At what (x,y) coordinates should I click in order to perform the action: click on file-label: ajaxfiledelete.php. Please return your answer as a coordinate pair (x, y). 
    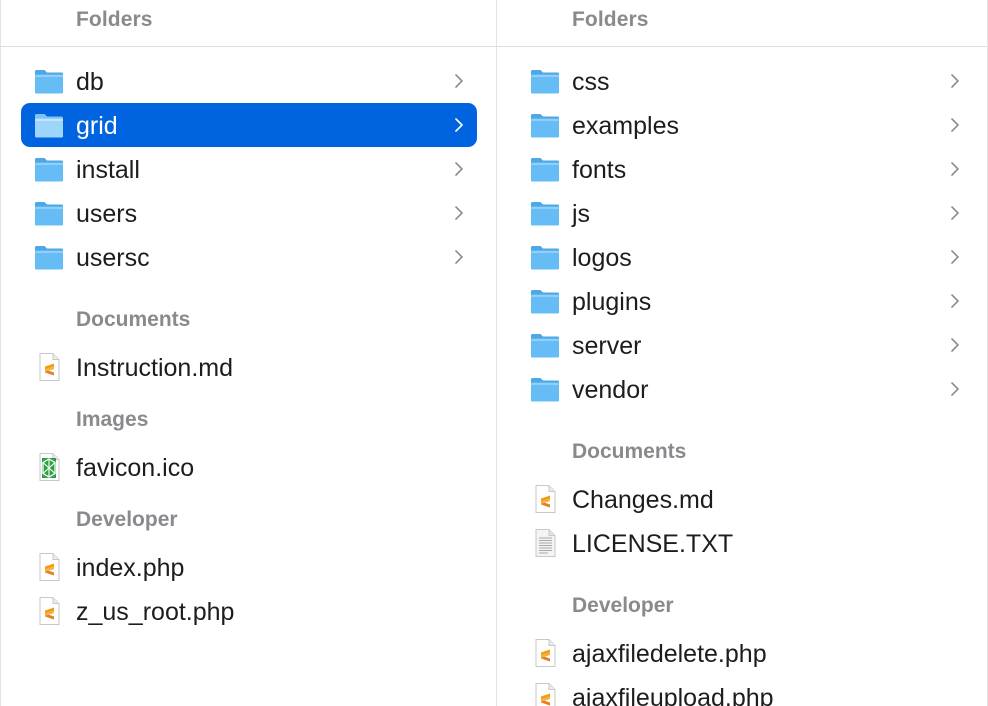
    Looking at the image, I should click on (669, 654).